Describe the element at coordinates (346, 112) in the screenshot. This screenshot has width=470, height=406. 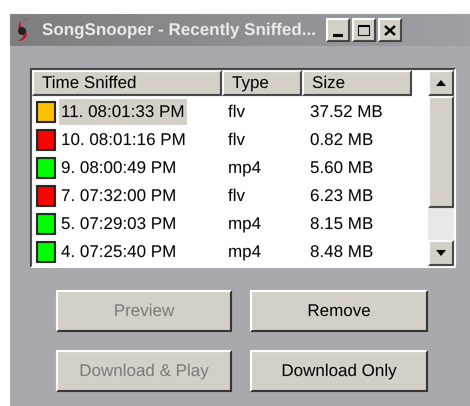
I see `table-cell-text: 37.52 MB` at that location.